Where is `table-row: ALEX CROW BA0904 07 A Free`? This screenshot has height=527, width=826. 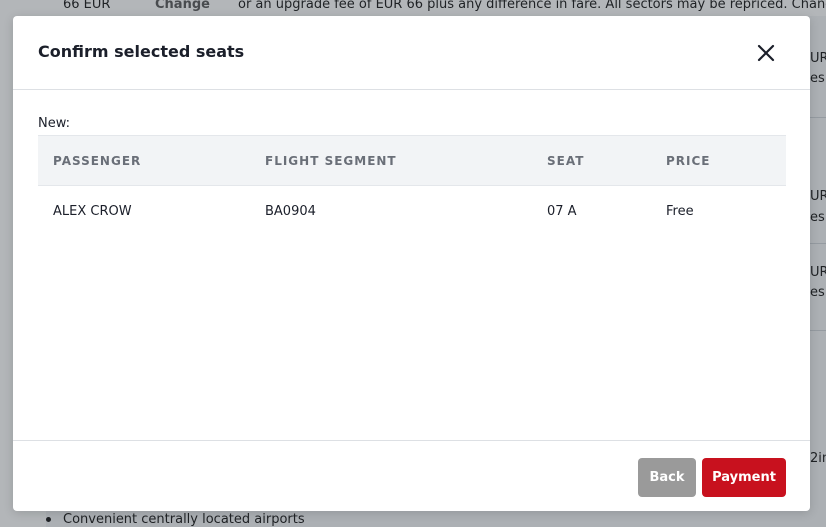 table-row: ALEX CROW BA0904 07 A Free is located at coordinates (412, 211).